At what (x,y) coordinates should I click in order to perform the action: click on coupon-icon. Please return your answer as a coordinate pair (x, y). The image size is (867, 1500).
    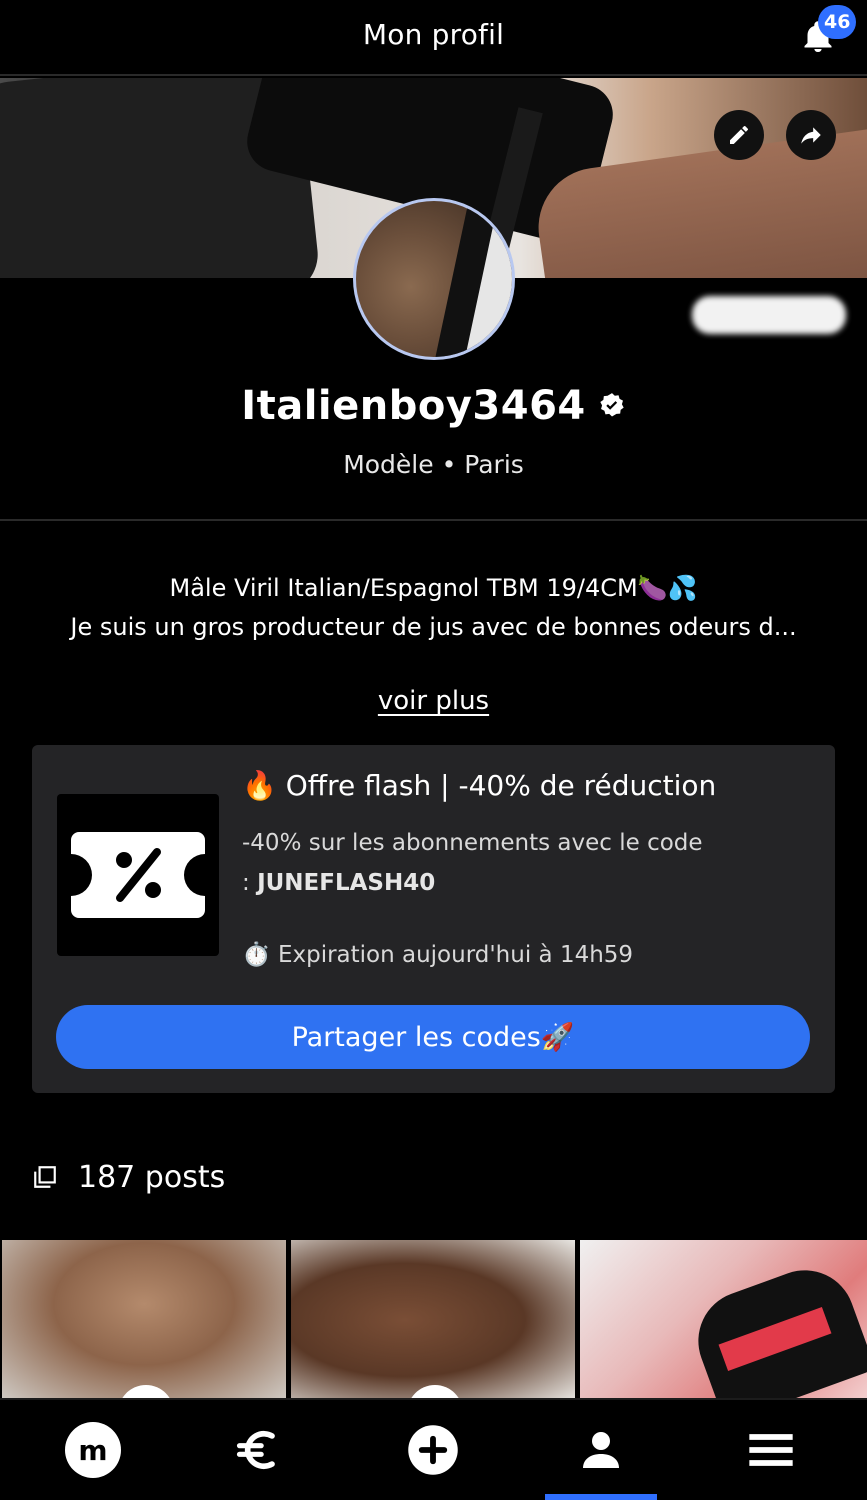
    Looking at the image, I should click on (138, 875).